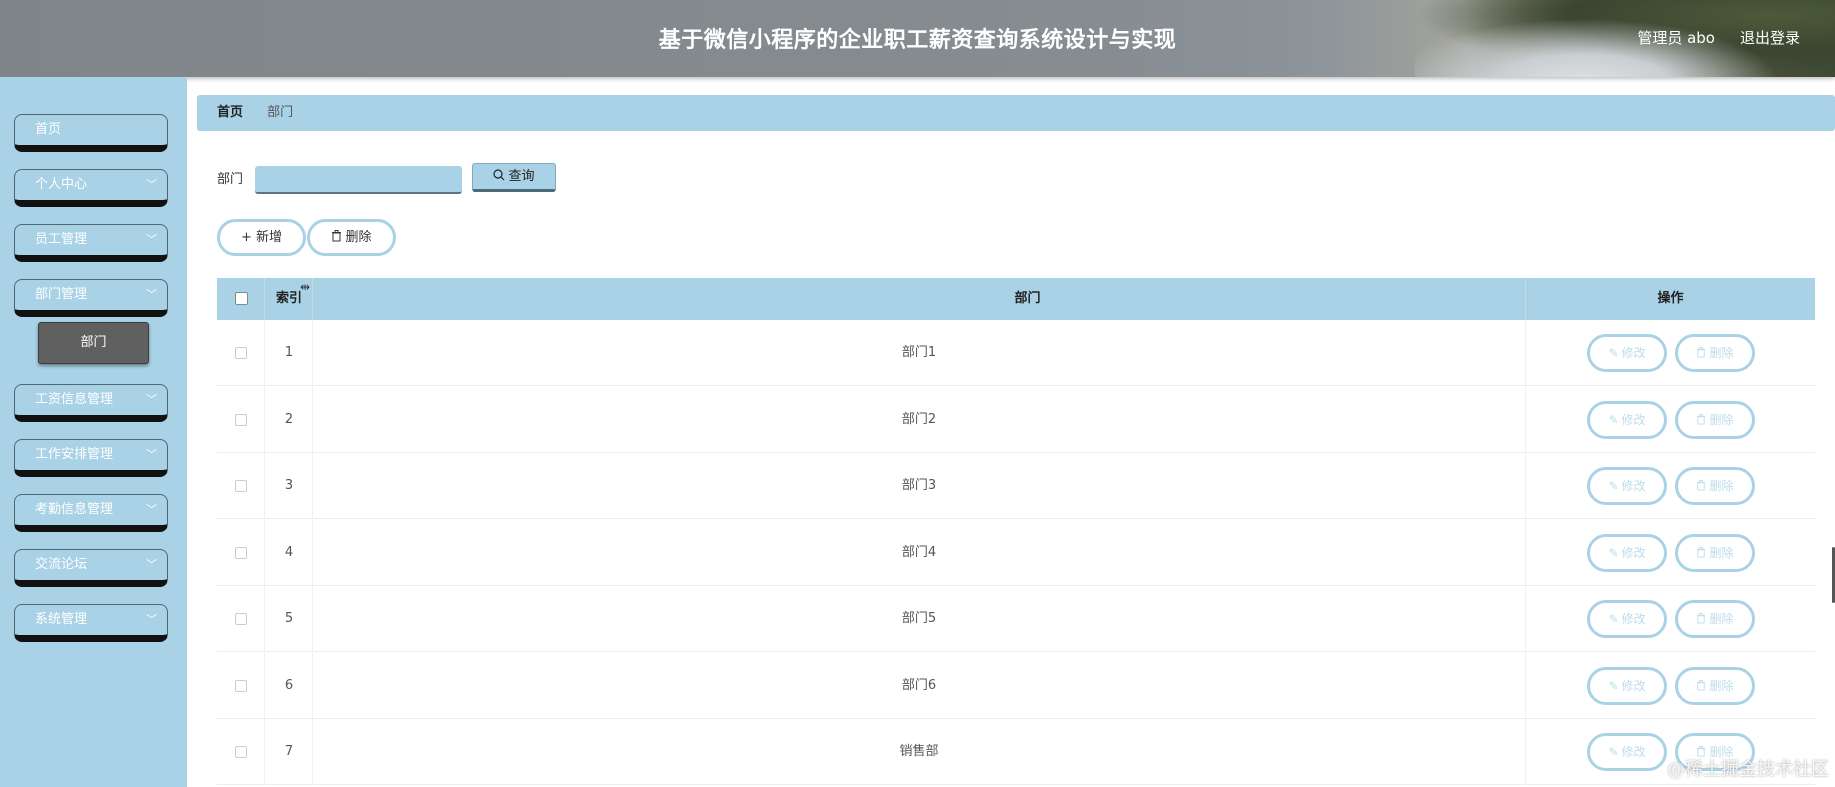  What do you see at coordinates (521, 176) in the screenshot?
I see `search-button-label: 查询` at bounding box center [521, 176].